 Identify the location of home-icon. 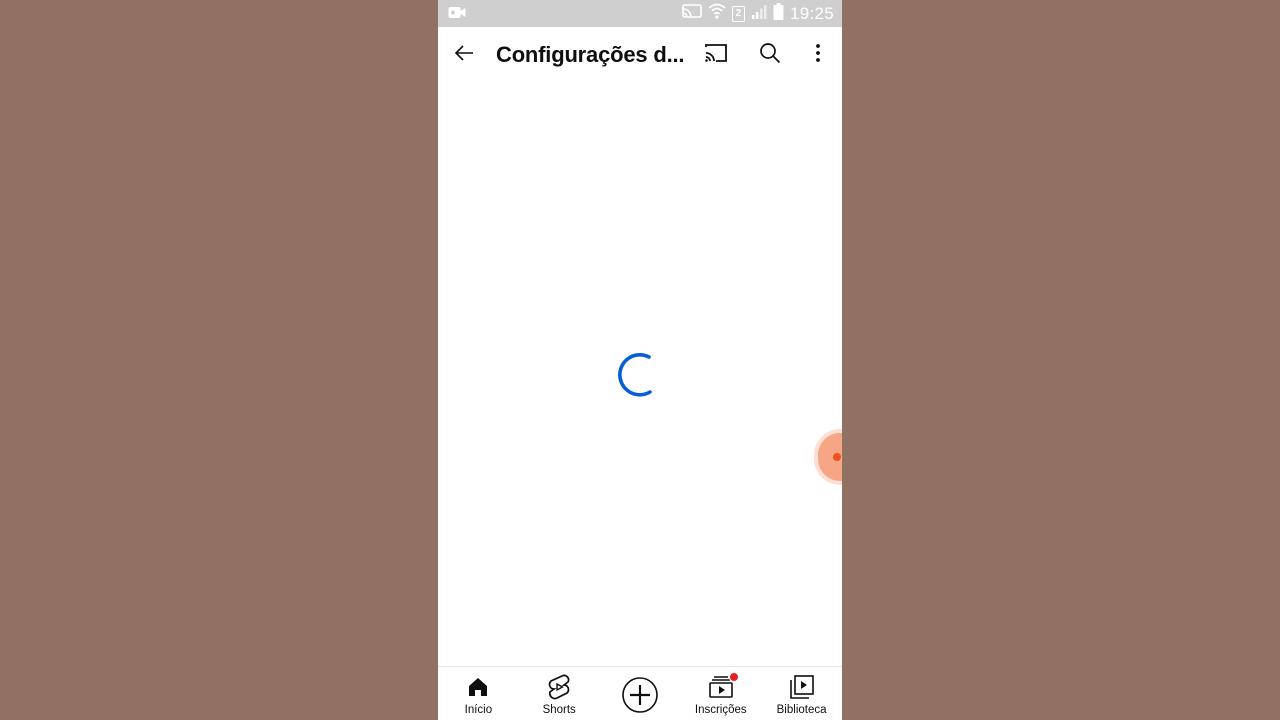
(478, 687).